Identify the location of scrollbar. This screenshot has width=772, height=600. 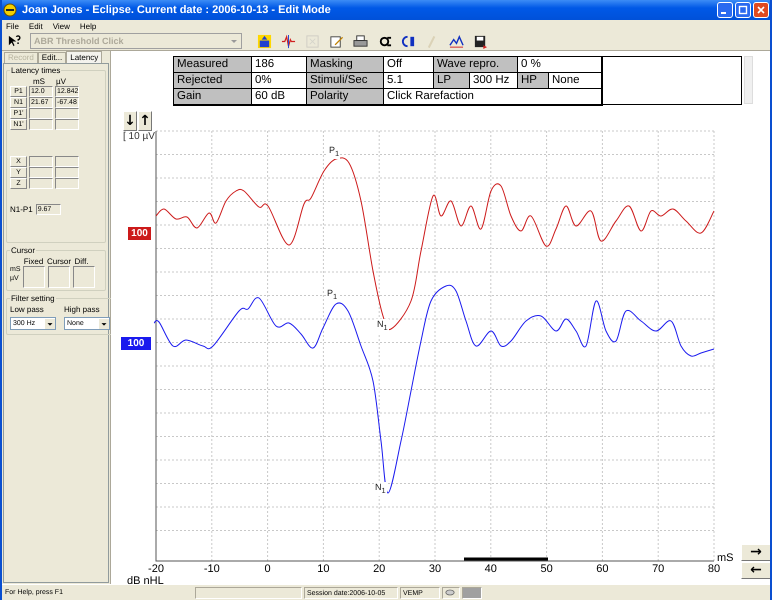
(748, 80).